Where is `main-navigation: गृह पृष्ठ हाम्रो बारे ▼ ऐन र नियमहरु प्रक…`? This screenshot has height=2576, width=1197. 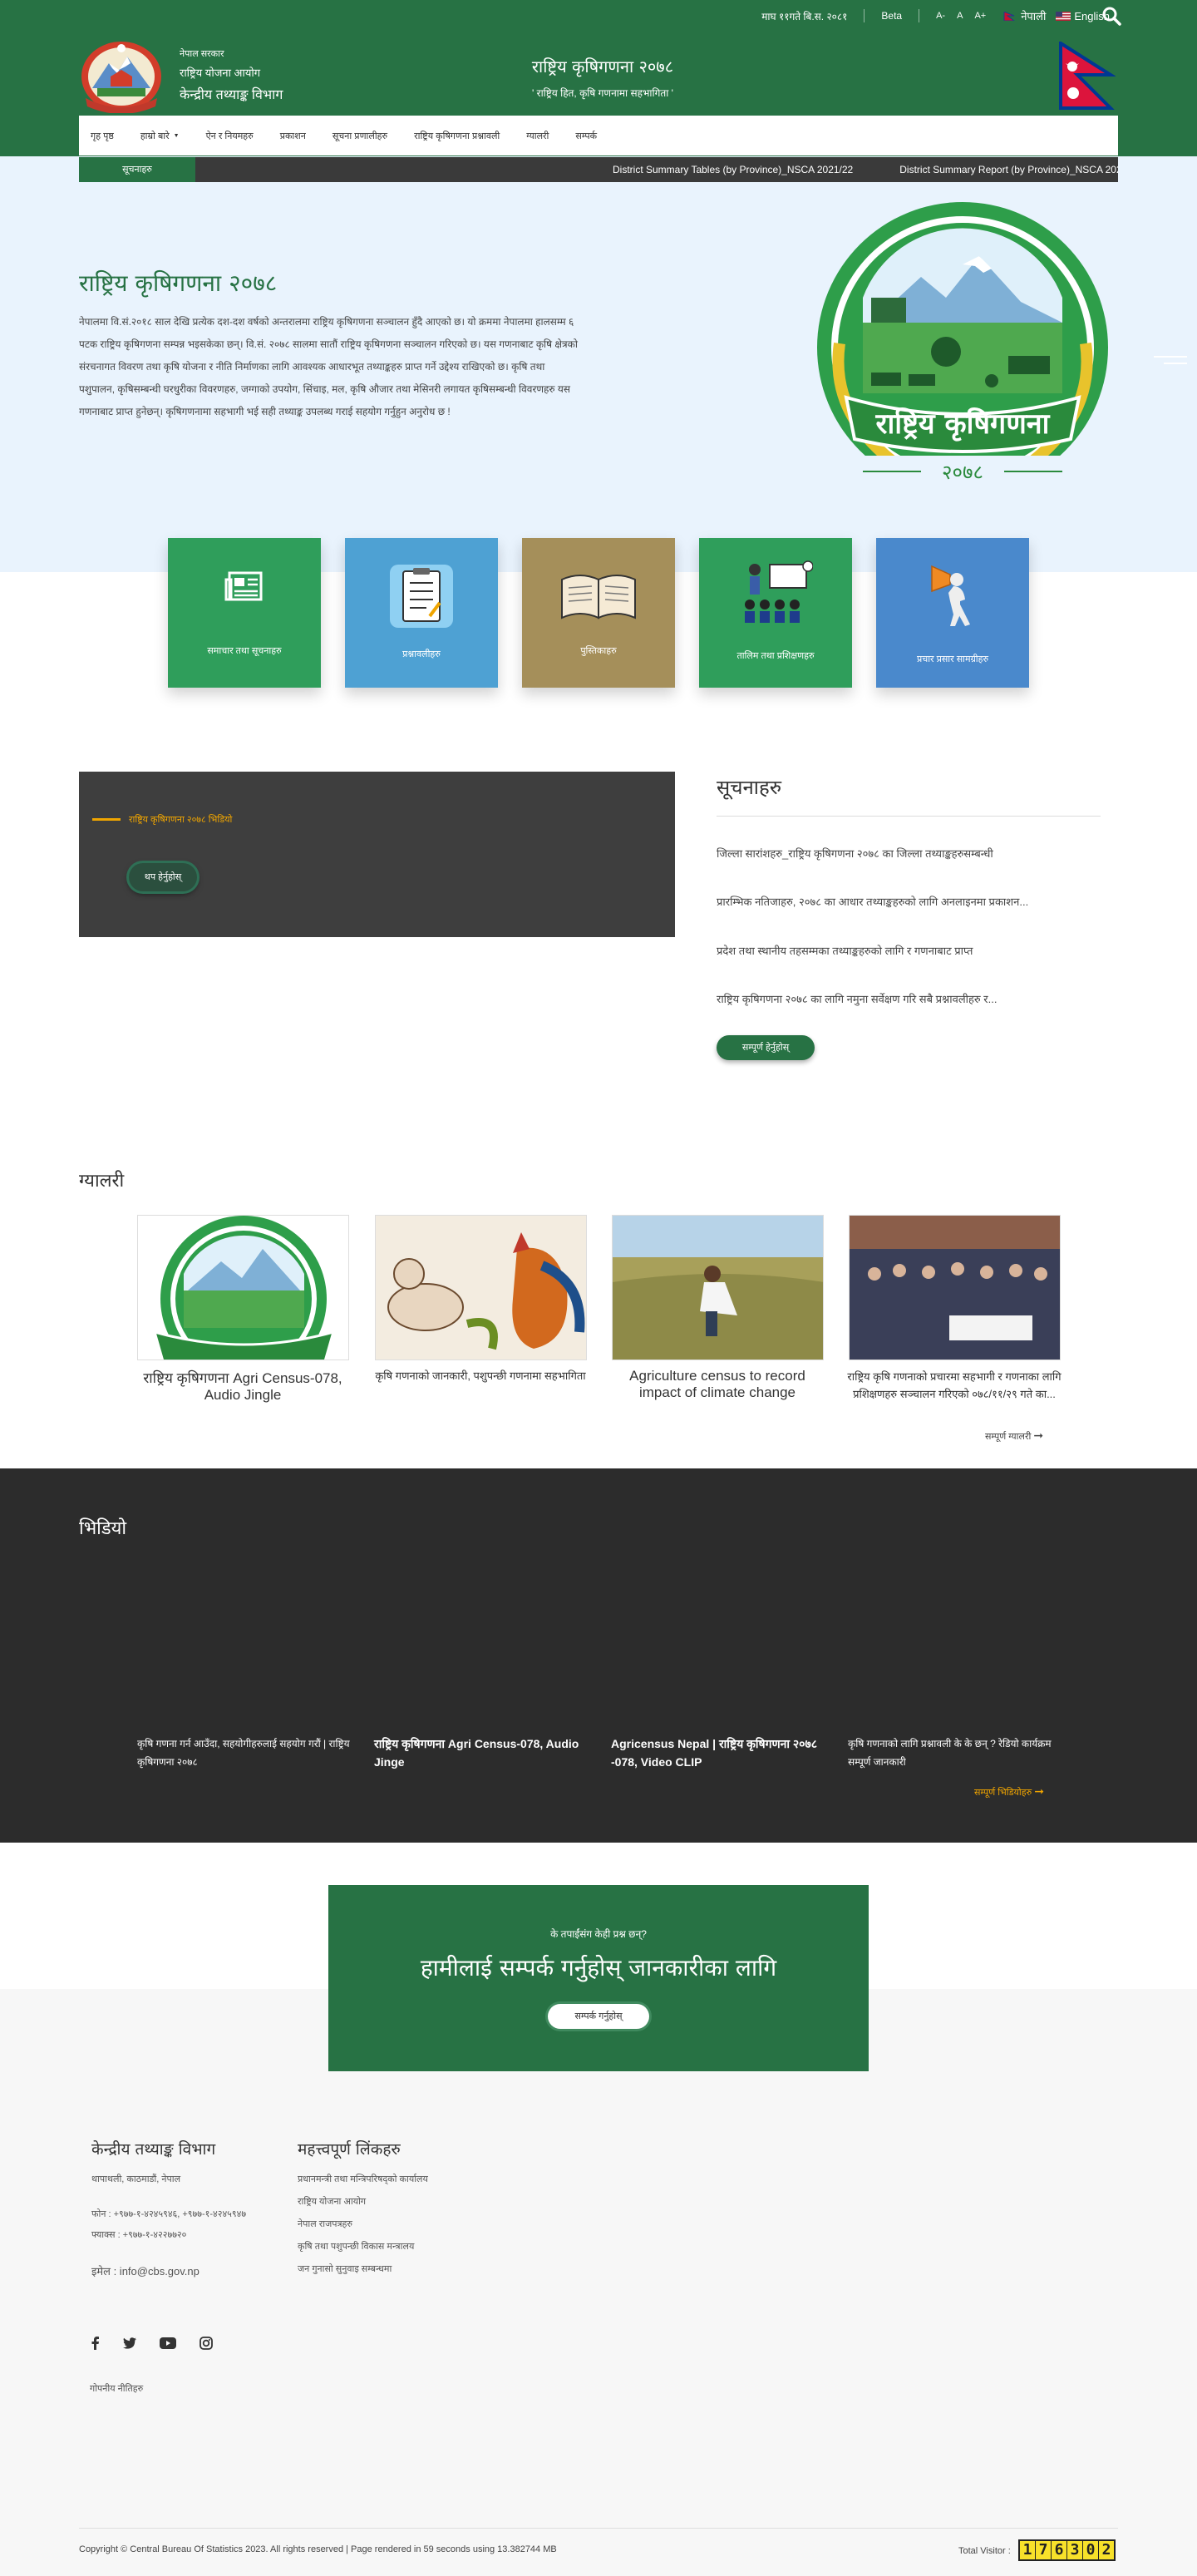
main-navigation: गृह पृष्ठ हाम्रो बारे ▼ ऐन र नियमहरु प्रक… is located at coordinates (598, 135).